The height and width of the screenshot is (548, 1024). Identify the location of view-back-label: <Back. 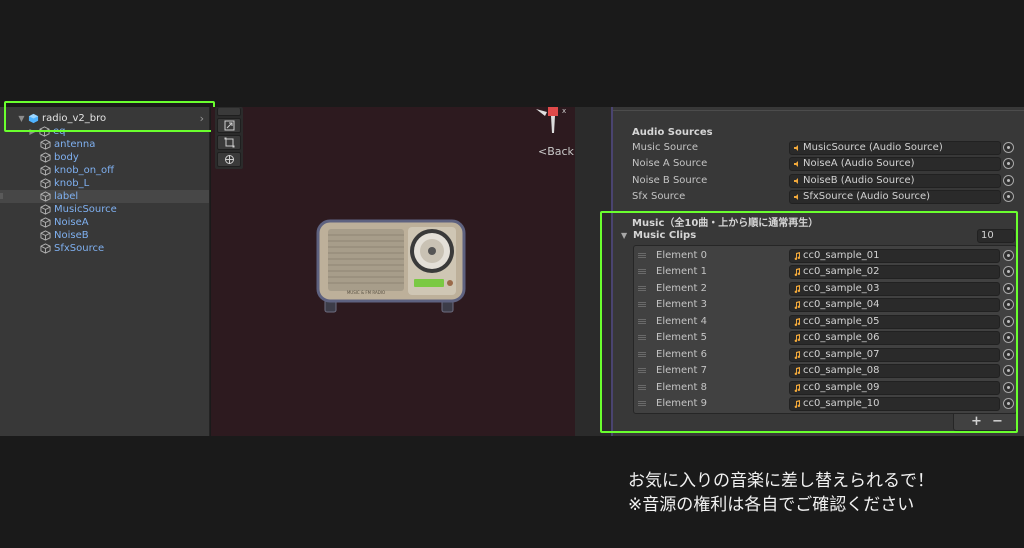
(556, 151).